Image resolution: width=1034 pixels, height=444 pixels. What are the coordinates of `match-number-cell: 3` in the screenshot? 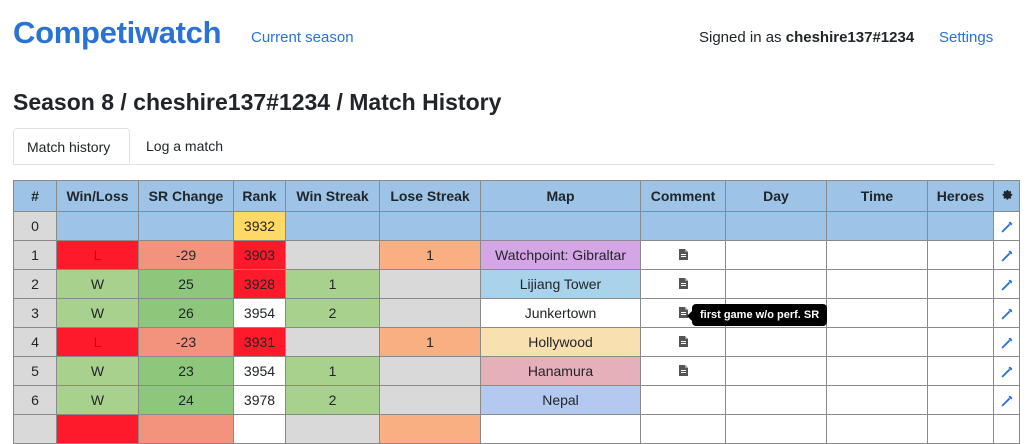 It's located at (35, 313).